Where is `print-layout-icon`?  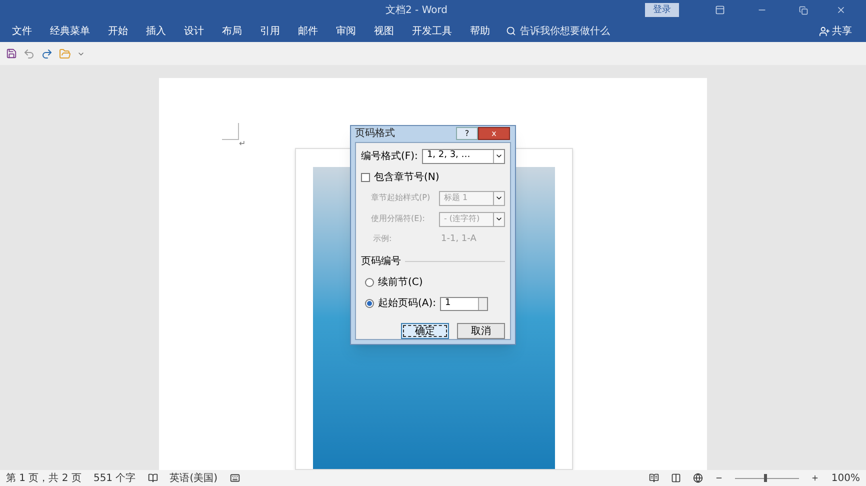
print-layout-icon is located at coordinates (676, 478).